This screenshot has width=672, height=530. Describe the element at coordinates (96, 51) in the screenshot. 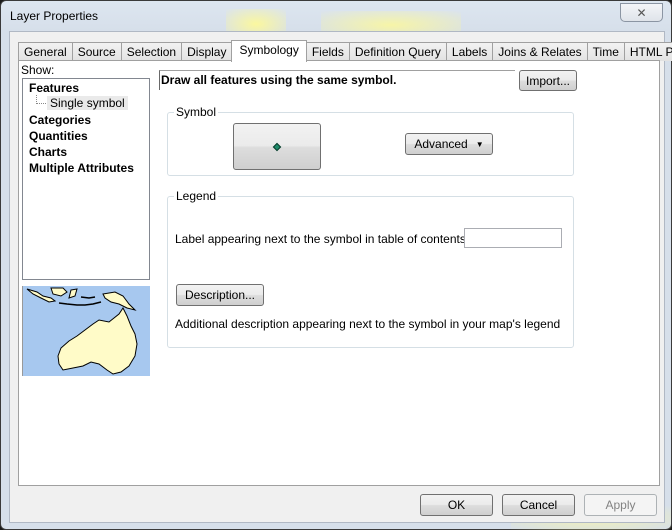

I see `tab-source: Source` at that location.